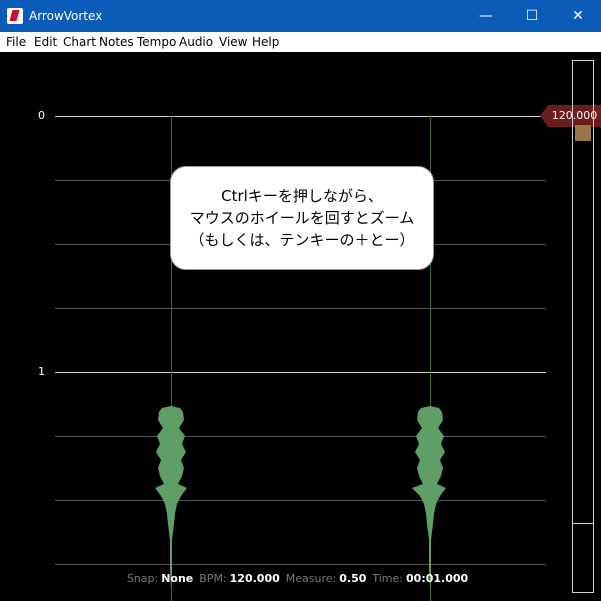 This screenshot has width=601, height=601. I want to click on close-button: ✕, so click(578, 16).